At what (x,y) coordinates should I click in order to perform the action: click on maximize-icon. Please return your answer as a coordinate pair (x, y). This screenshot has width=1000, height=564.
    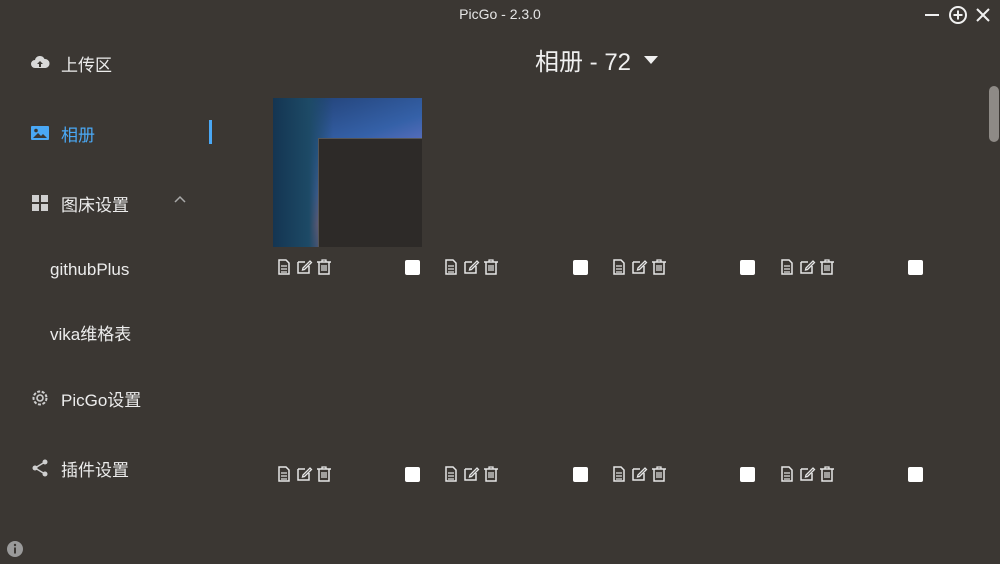
    Looking at the image, I should click on (958, 15).